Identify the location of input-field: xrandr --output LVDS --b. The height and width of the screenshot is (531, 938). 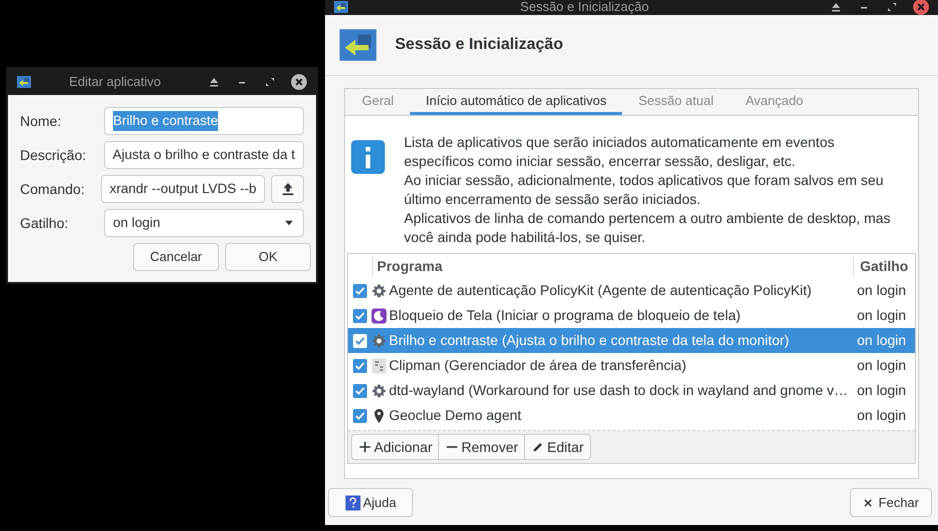
(183, 189).